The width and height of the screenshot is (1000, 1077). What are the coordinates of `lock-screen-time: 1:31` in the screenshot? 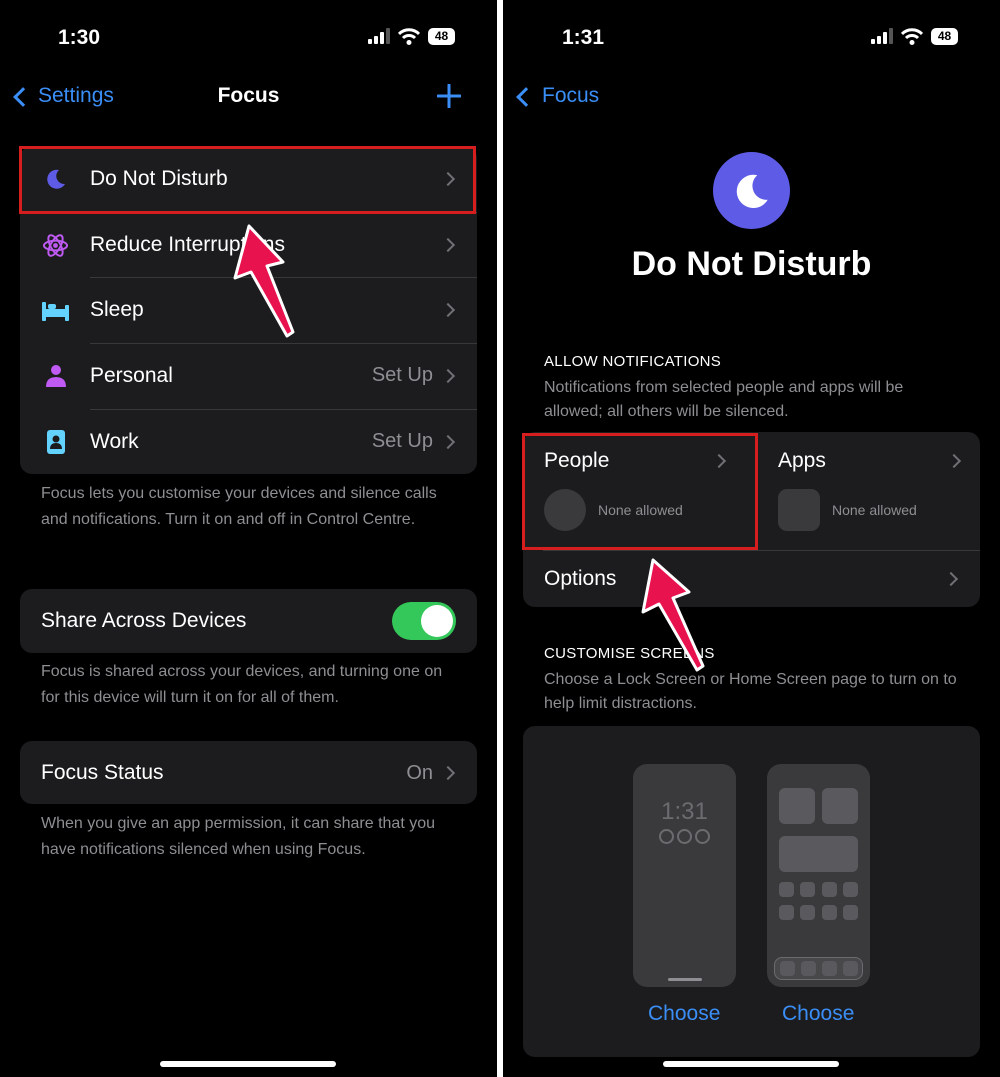 It's located at (684, 811).